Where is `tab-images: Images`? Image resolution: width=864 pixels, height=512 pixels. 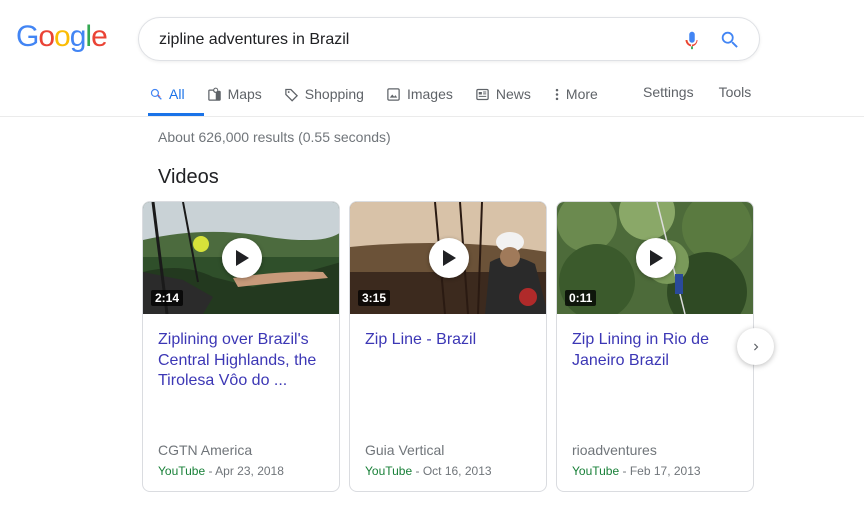
tab-images: Images is located at coordinates (419, 94).